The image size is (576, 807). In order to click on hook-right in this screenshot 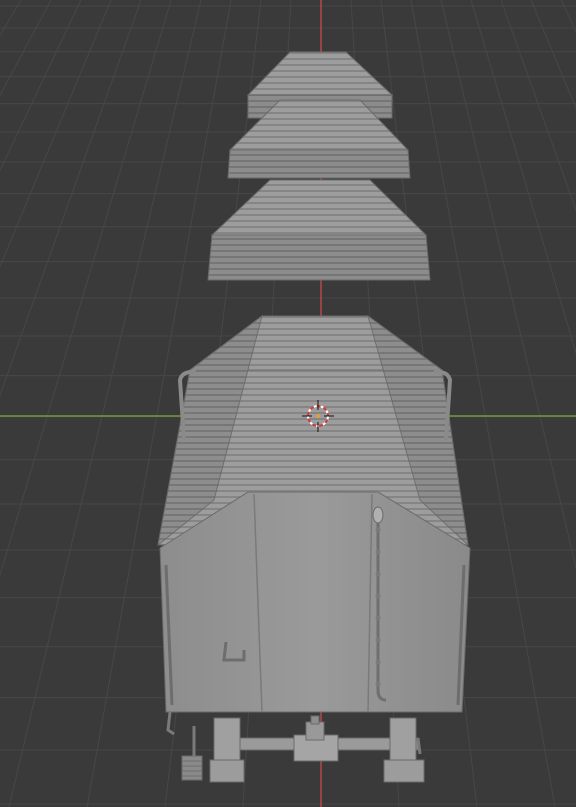, I will do `click(419, 746)`.